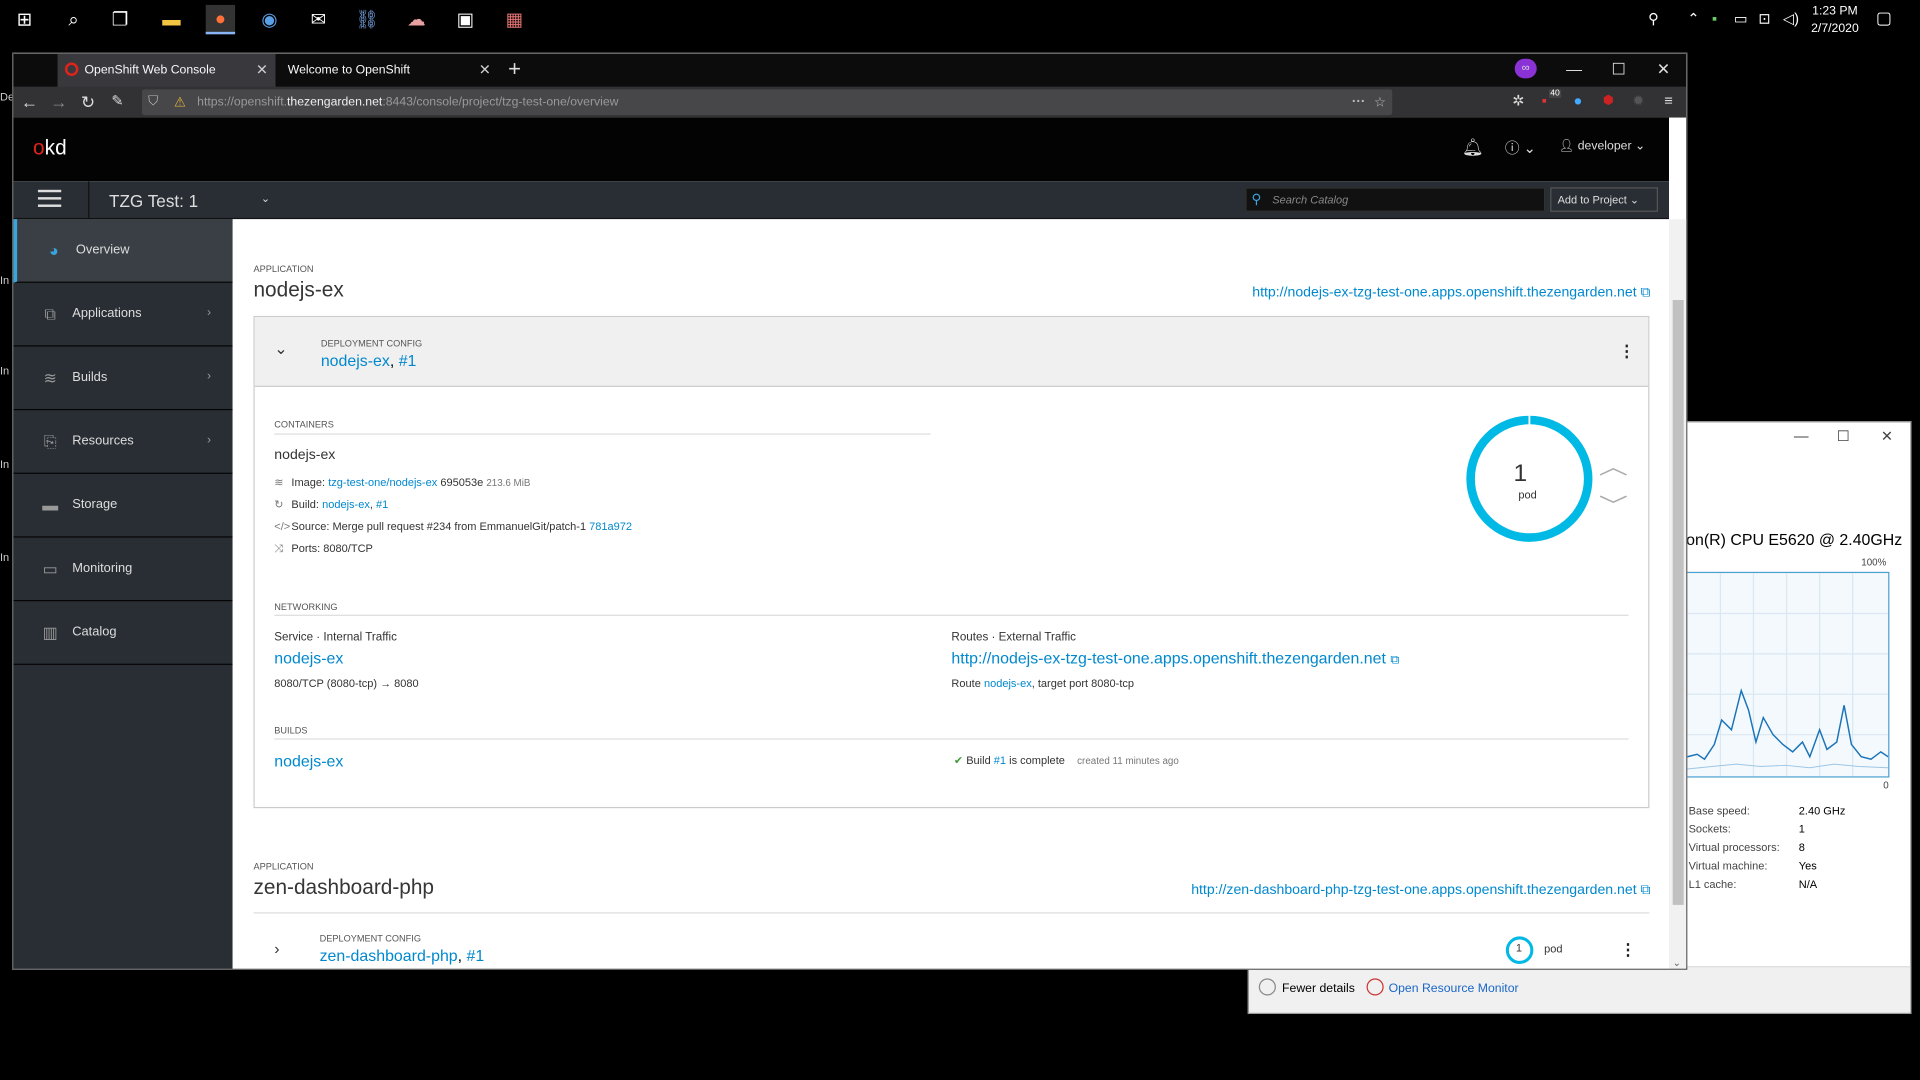 The height and width of the screenshot is (1080, 1920). I want to click on reload-icon: ↻, so click(88, 102).